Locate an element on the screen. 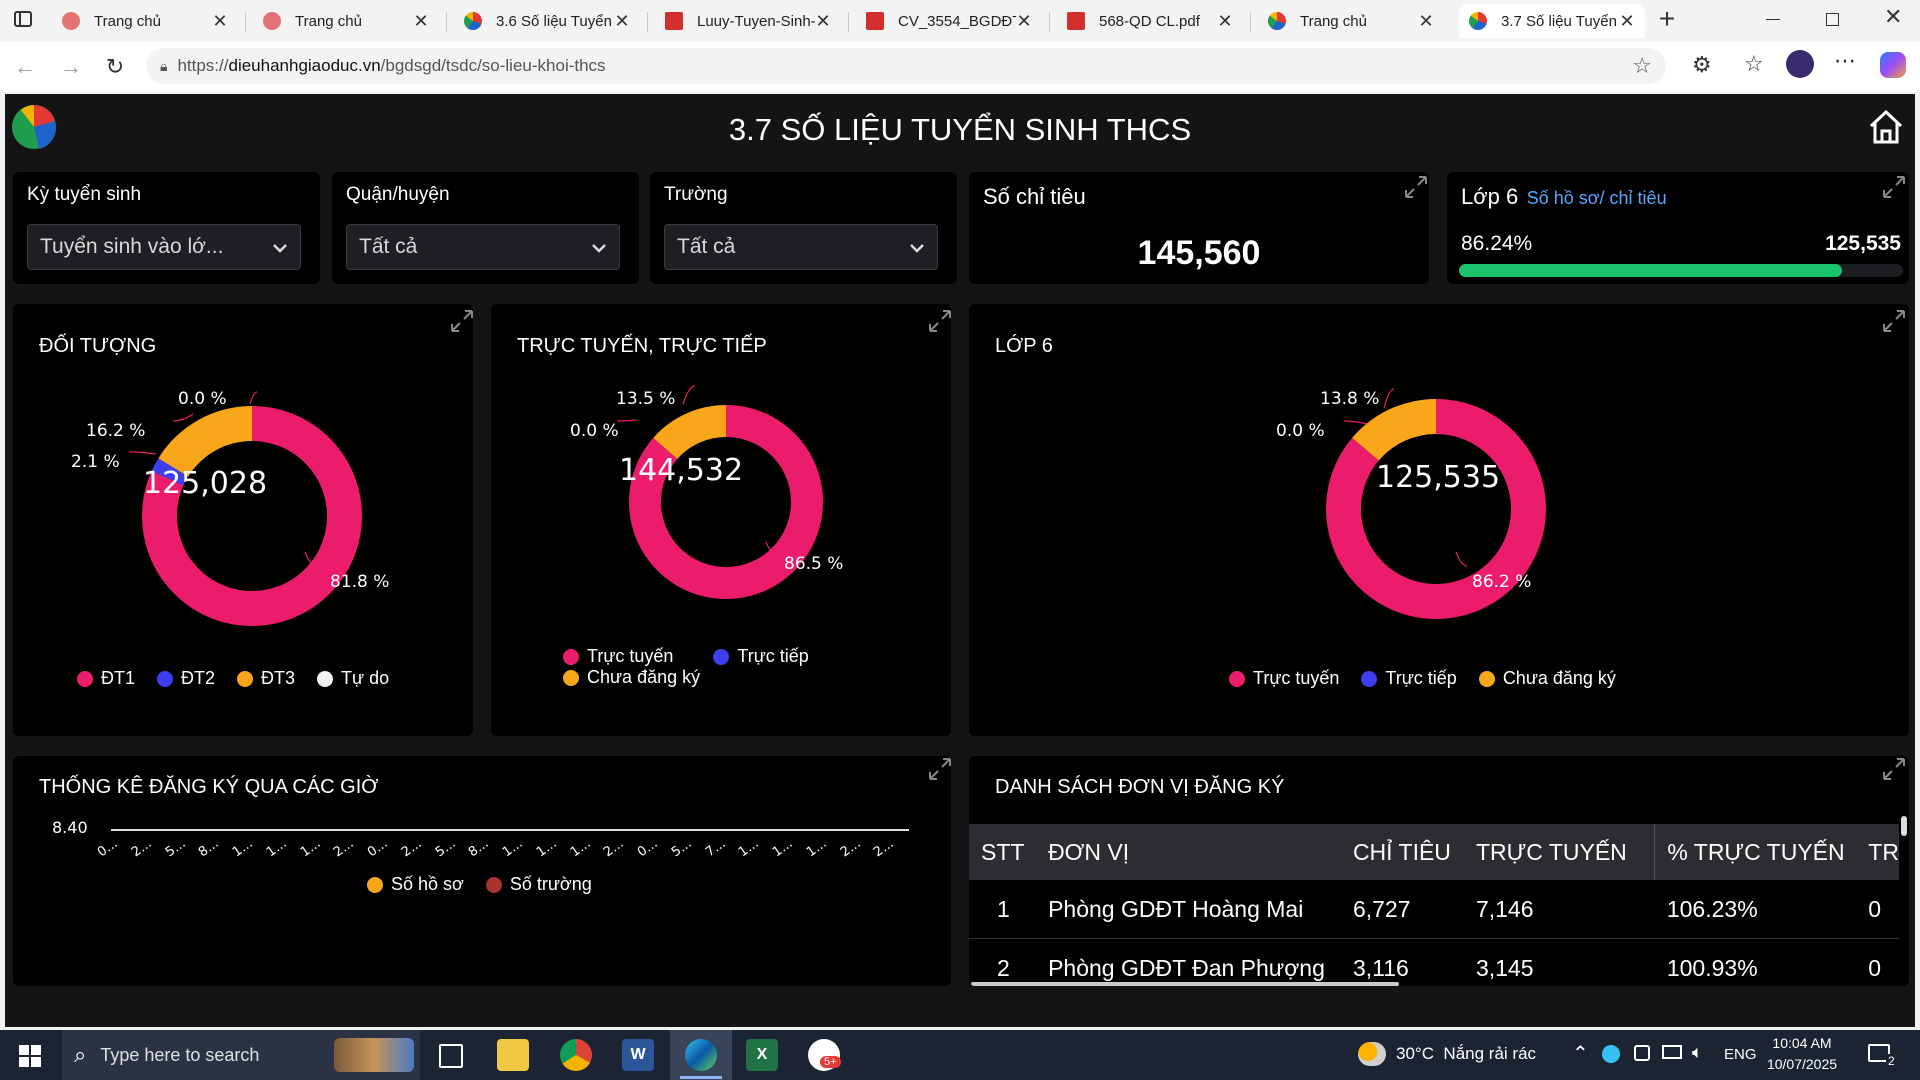 Image resolution: width=1920 pixels, height=1080 pixels. site-info-icon: 🔒︎ is located at coordinates (163, 66).